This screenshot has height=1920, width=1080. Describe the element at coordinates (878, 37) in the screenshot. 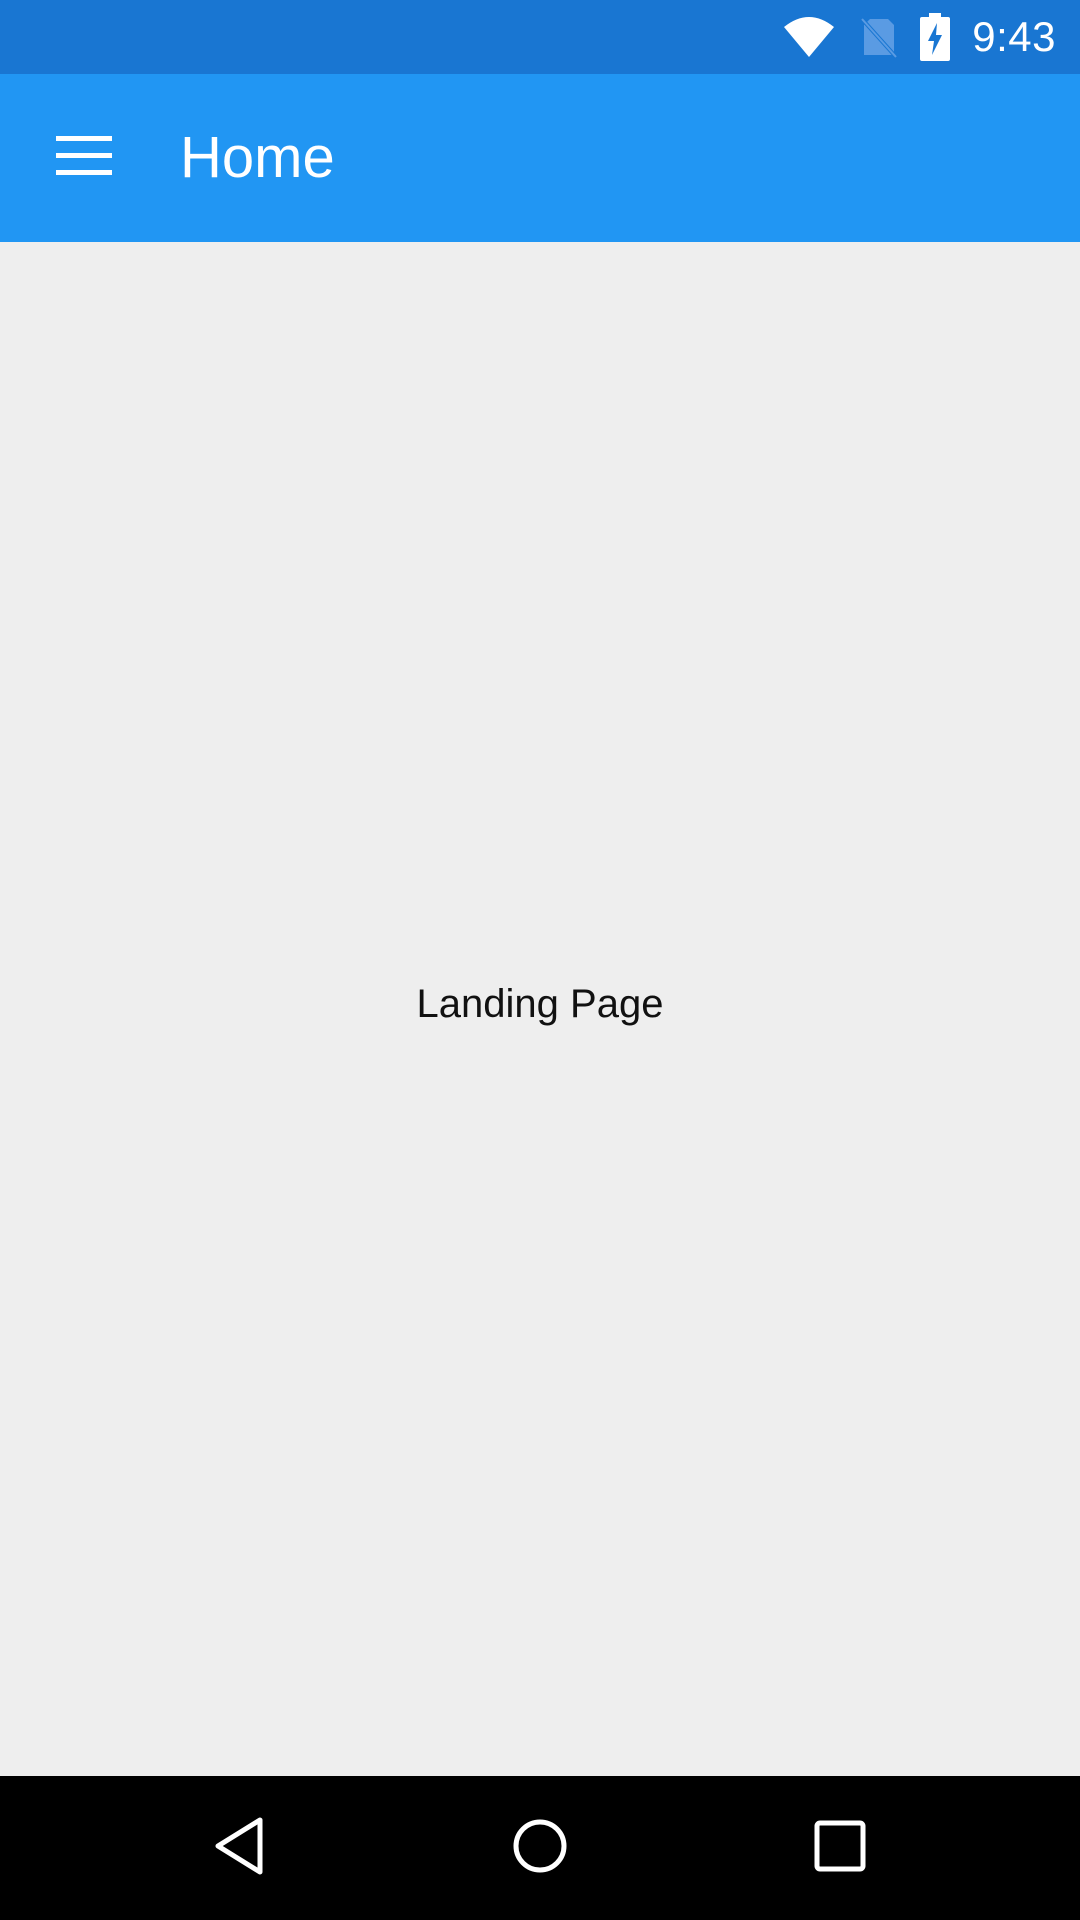

I see `no-sim-icon` at that location.